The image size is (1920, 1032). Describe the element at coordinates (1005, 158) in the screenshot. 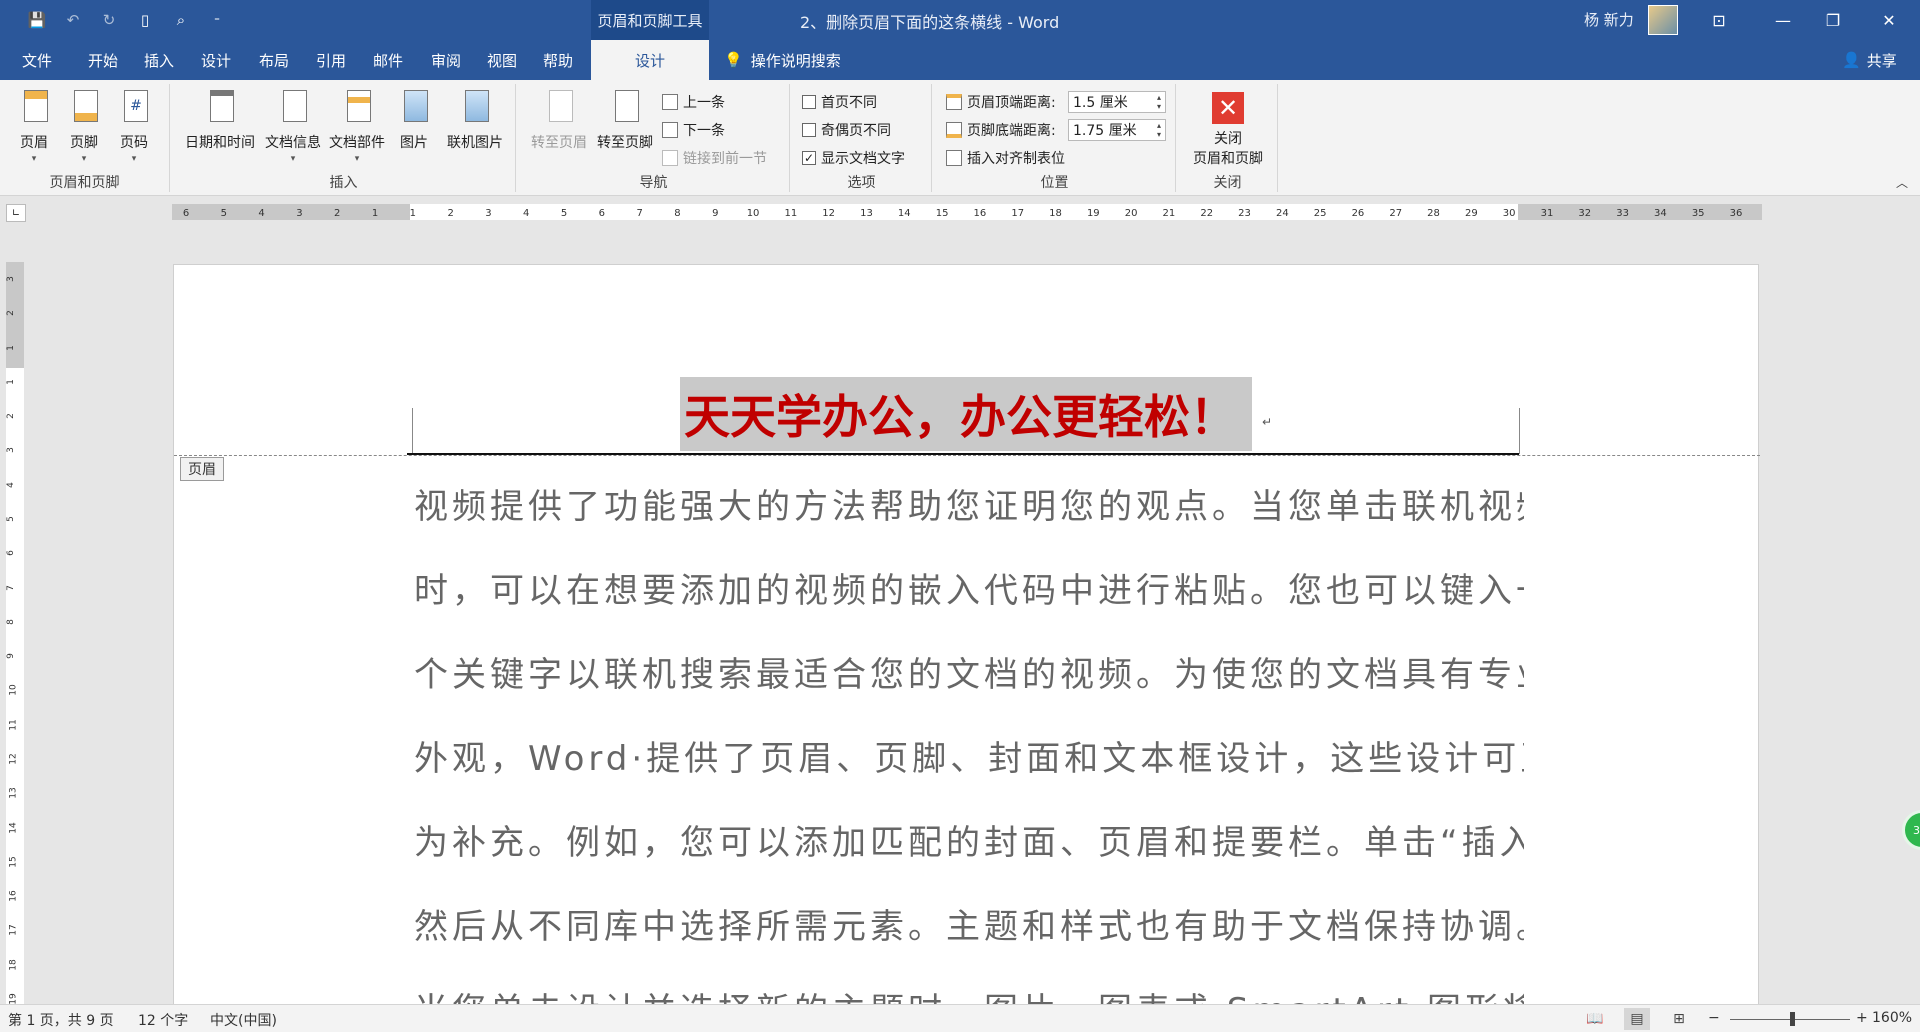

I see `insert-align-tab-button: 插入对齐制表位` at that location.